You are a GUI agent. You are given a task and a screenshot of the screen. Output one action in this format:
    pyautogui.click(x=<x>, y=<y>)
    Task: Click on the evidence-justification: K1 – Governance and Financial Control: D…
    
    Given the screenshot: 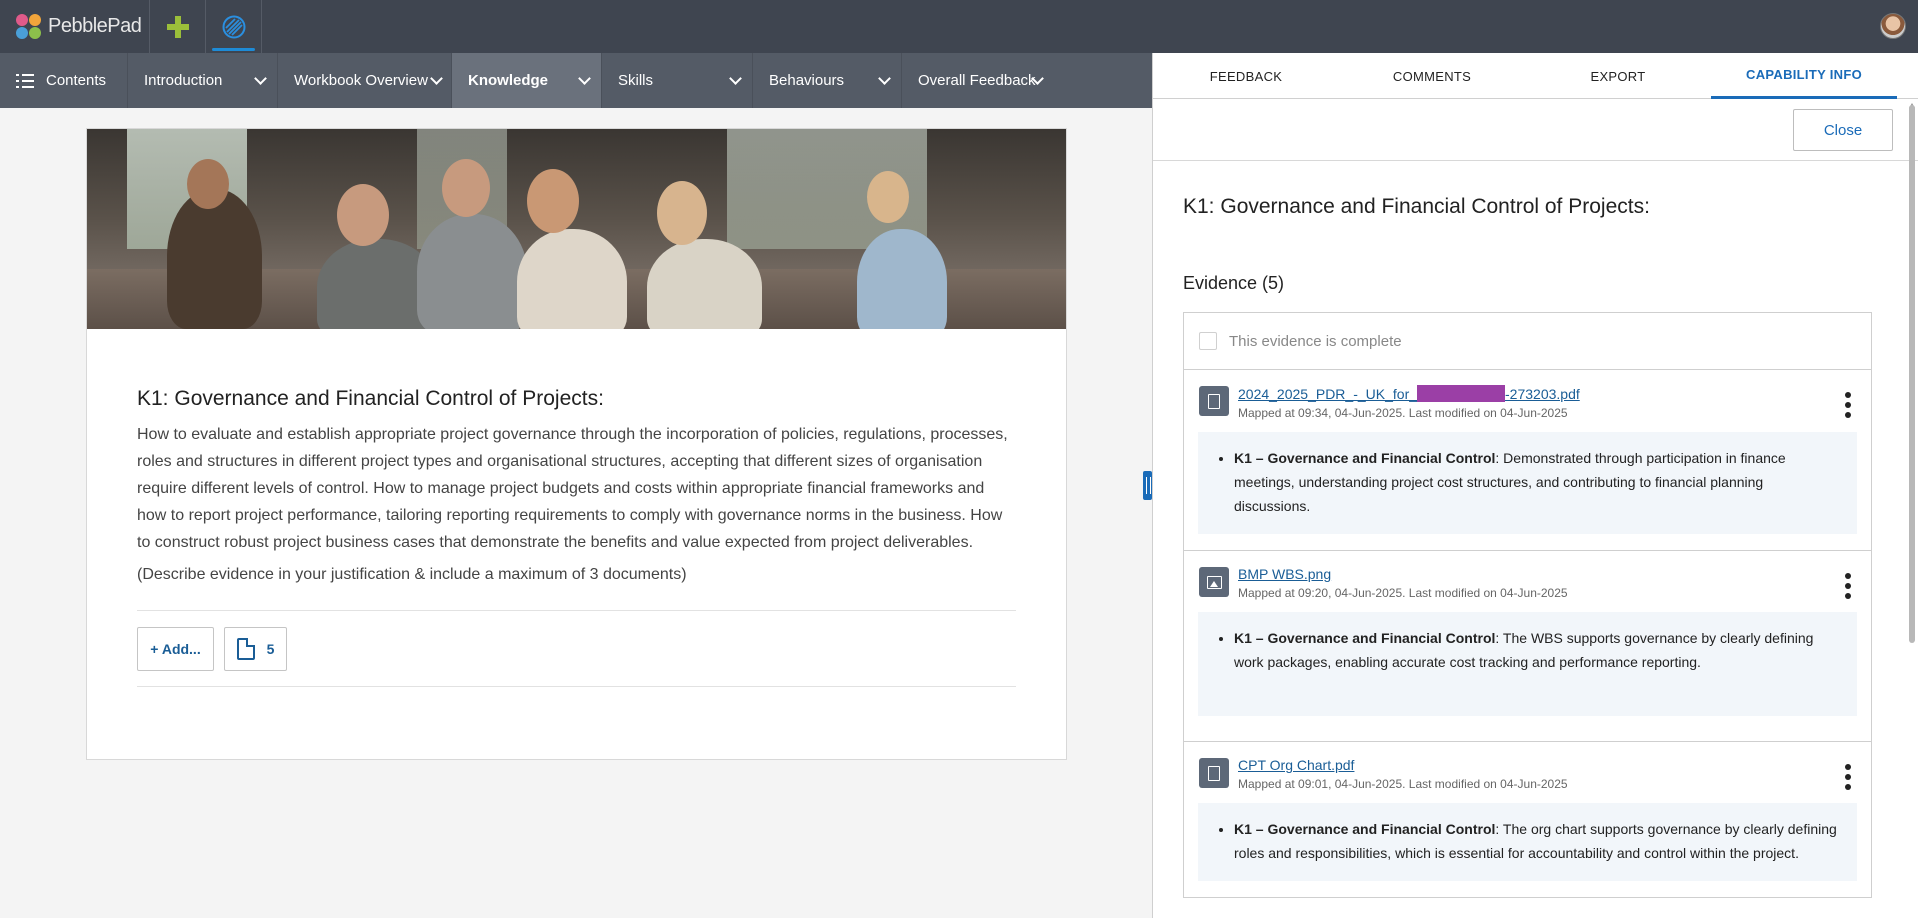 What is the action you would take?
    pyautogui.click(x=1527, y=483)
    